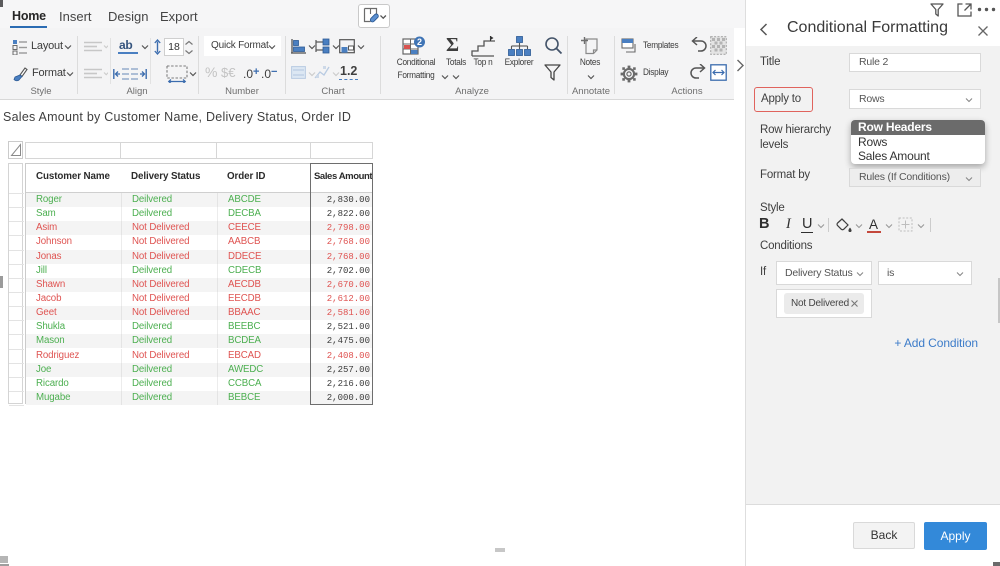  Describe the element at coordinates (419, 42) in the screenshot. I see `svg-text: 2` at that location.